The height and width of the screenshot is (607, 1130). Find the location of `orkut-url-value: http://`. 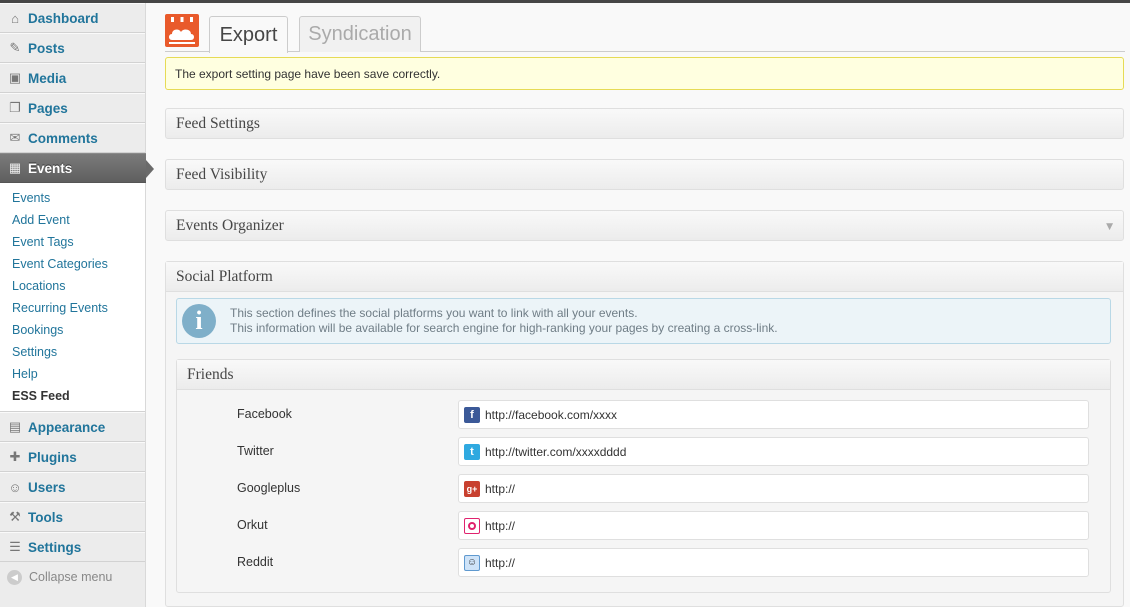

orkut-url-value: http:// is located at coordinates (500, 525).